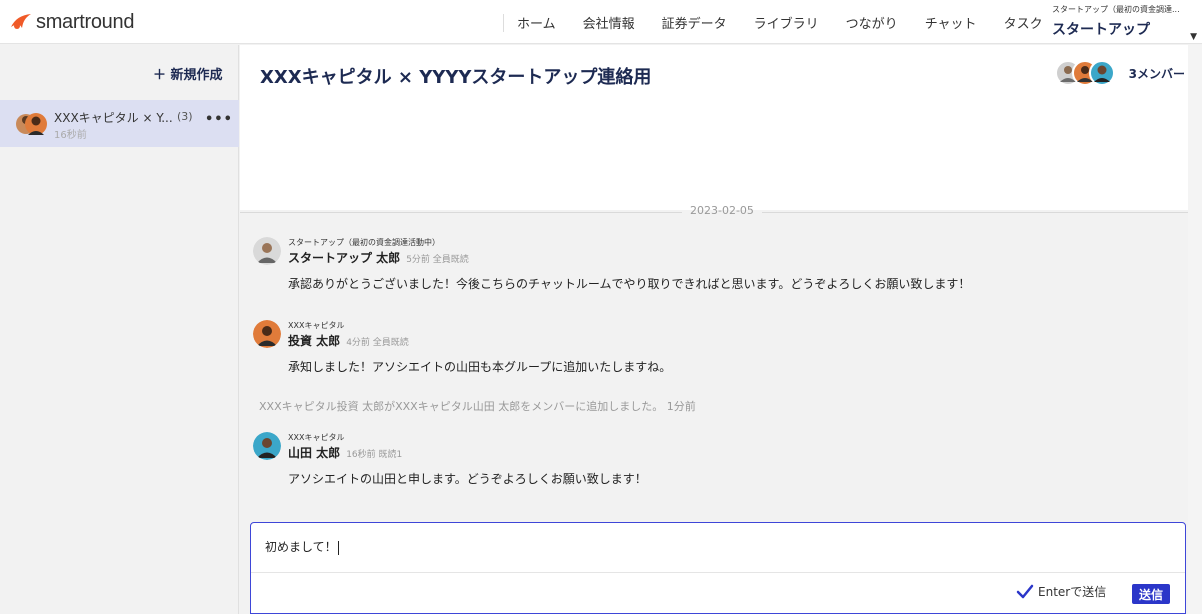 The height and width of the screenshot is (614, 1202). What do you see at coordinates (344, 258) in the screenshot?
I see `sender-name: スタートアップ 太郎` at bounding box center [344, 258].